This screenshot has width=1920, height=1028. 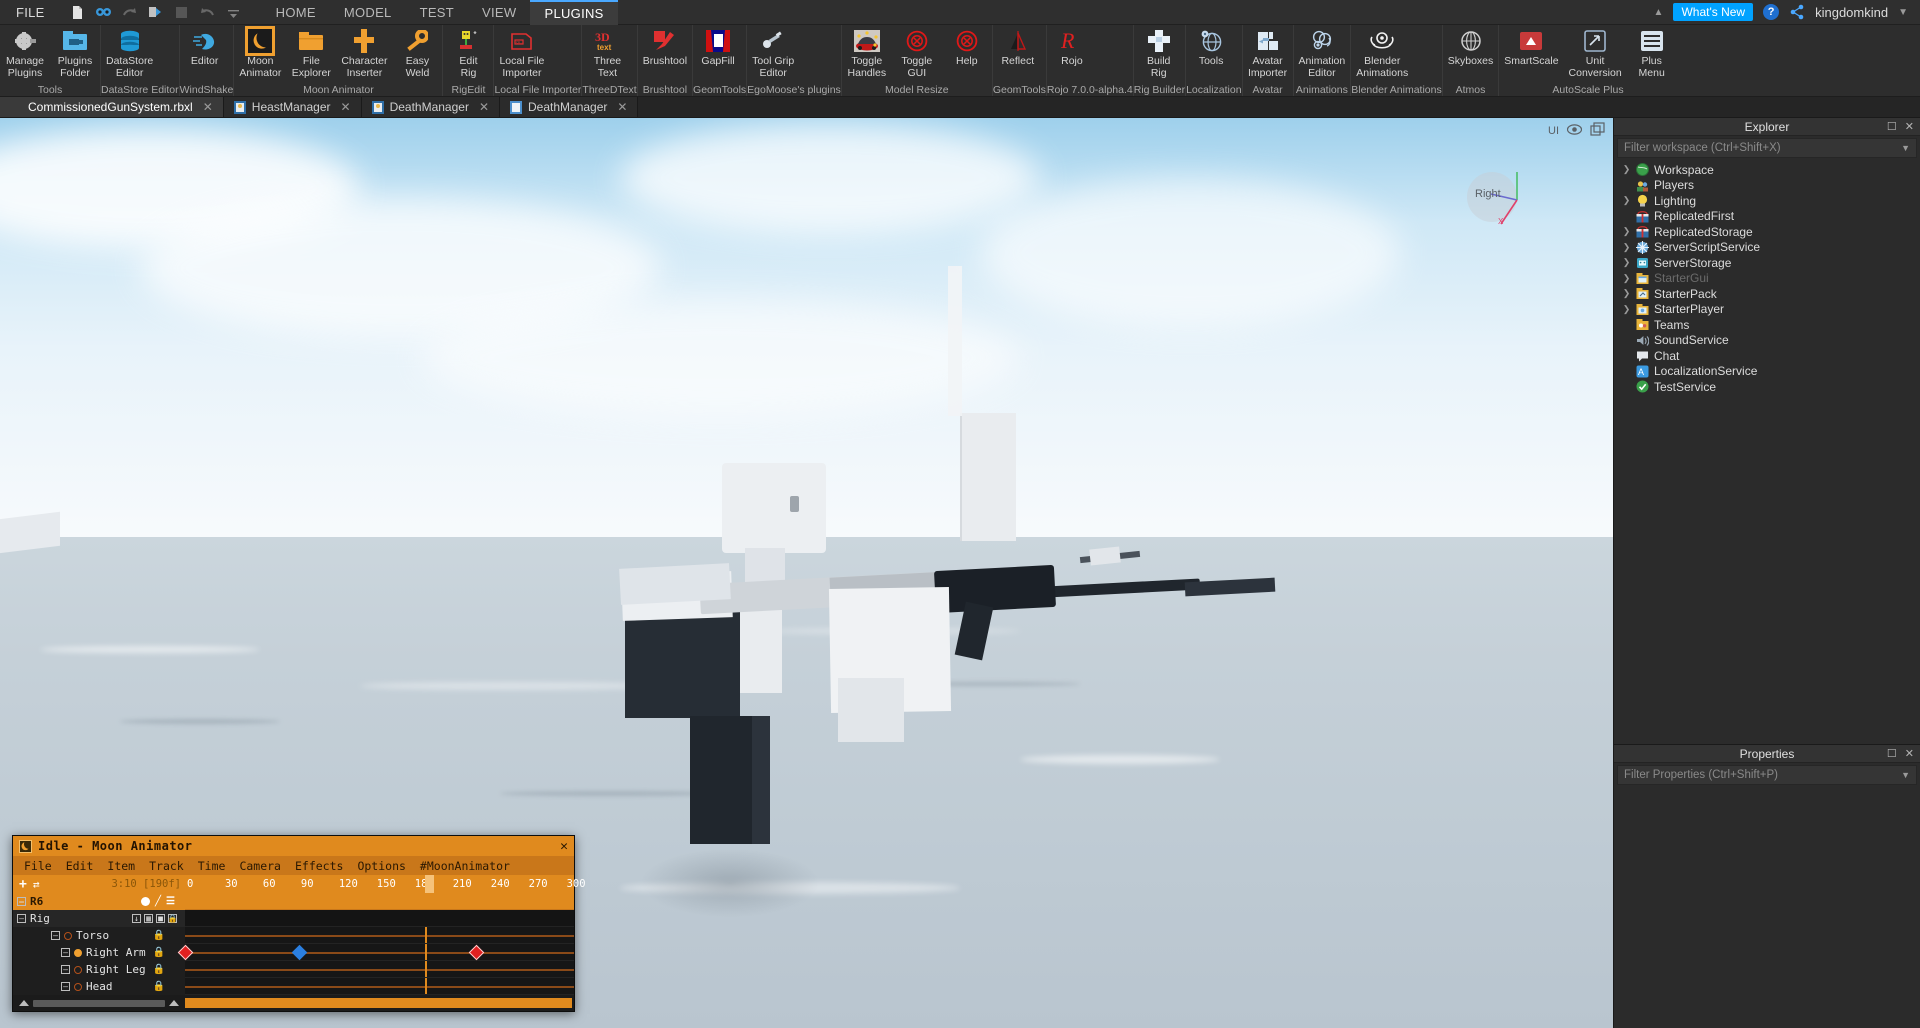 I want to click on explorer-item-startergui: ❯ StarterGui, so click(x=1767, y=279).